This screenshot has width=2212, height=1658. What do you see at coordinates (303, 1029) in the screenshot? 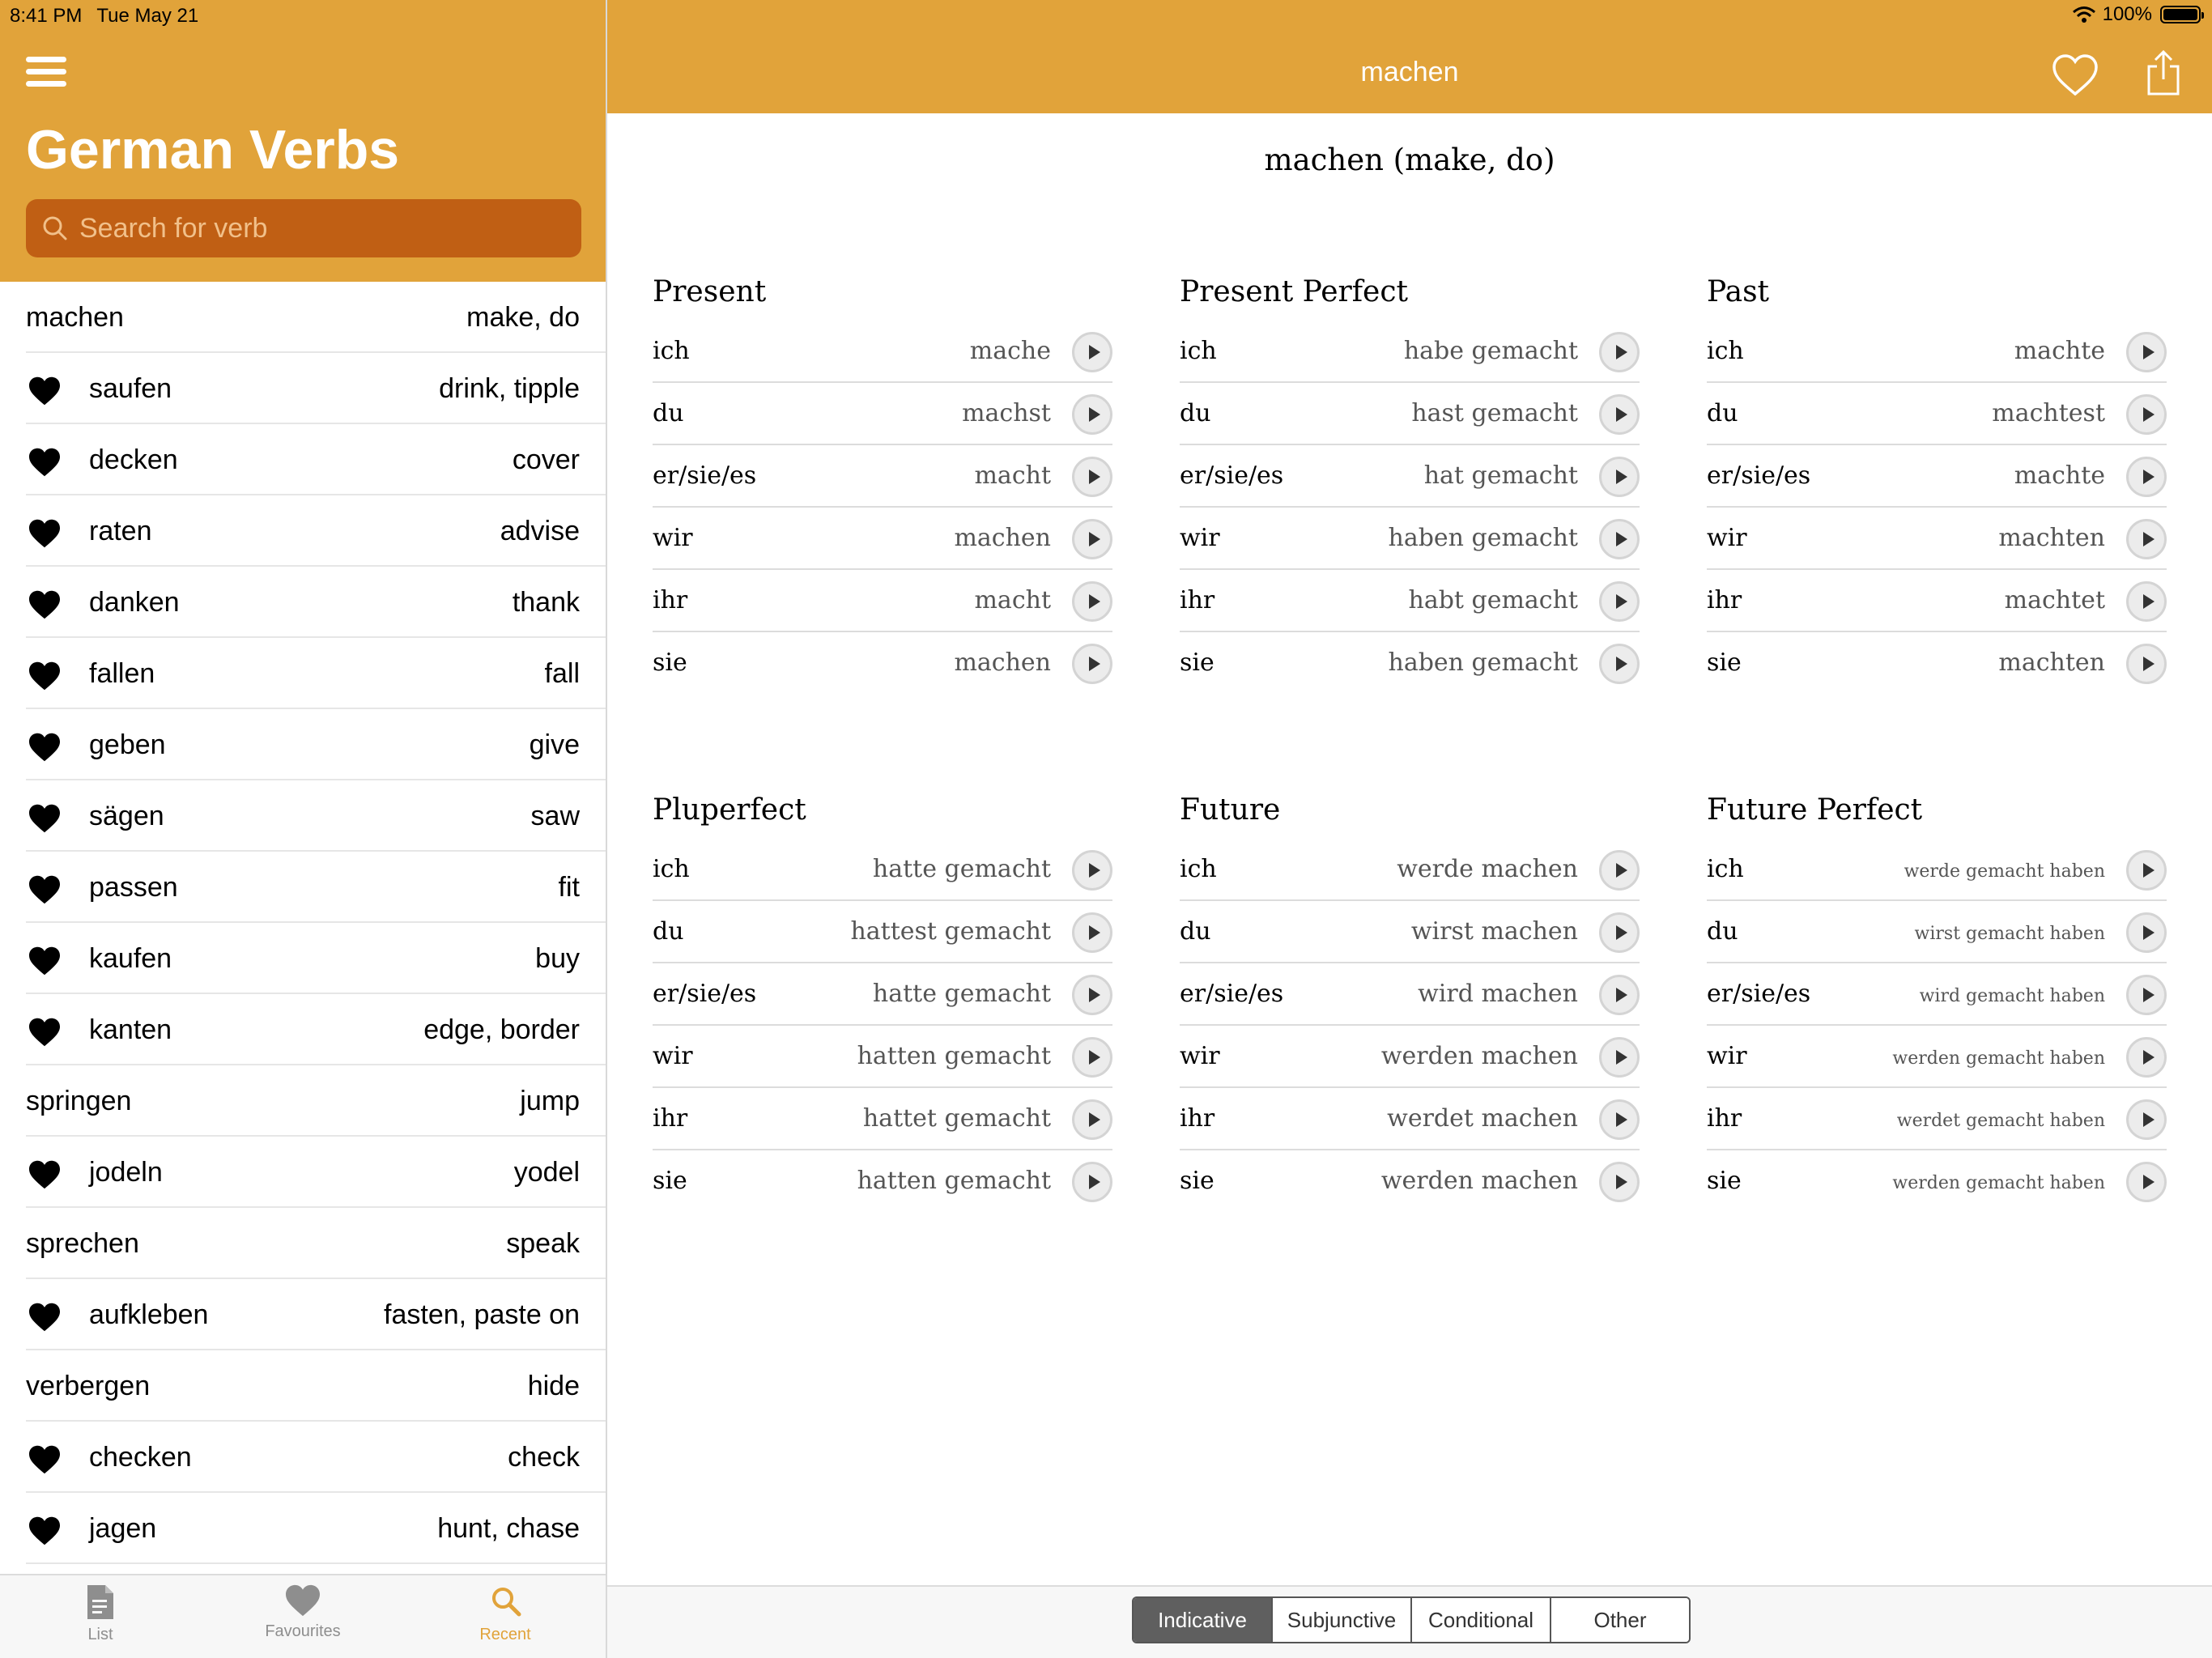
I see `verb-list-item: kanten edge, border` at bounding box center [303, 1029].